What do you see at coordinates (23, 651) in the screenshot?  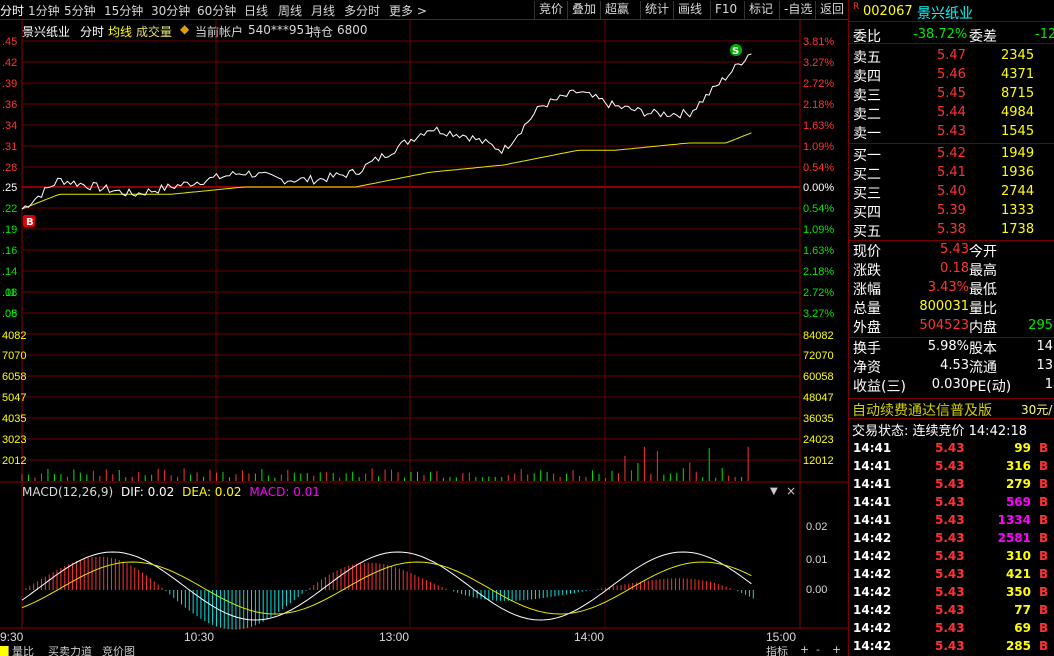 I see `tab-liangbi: 量比` at bounding box center [23, 651].